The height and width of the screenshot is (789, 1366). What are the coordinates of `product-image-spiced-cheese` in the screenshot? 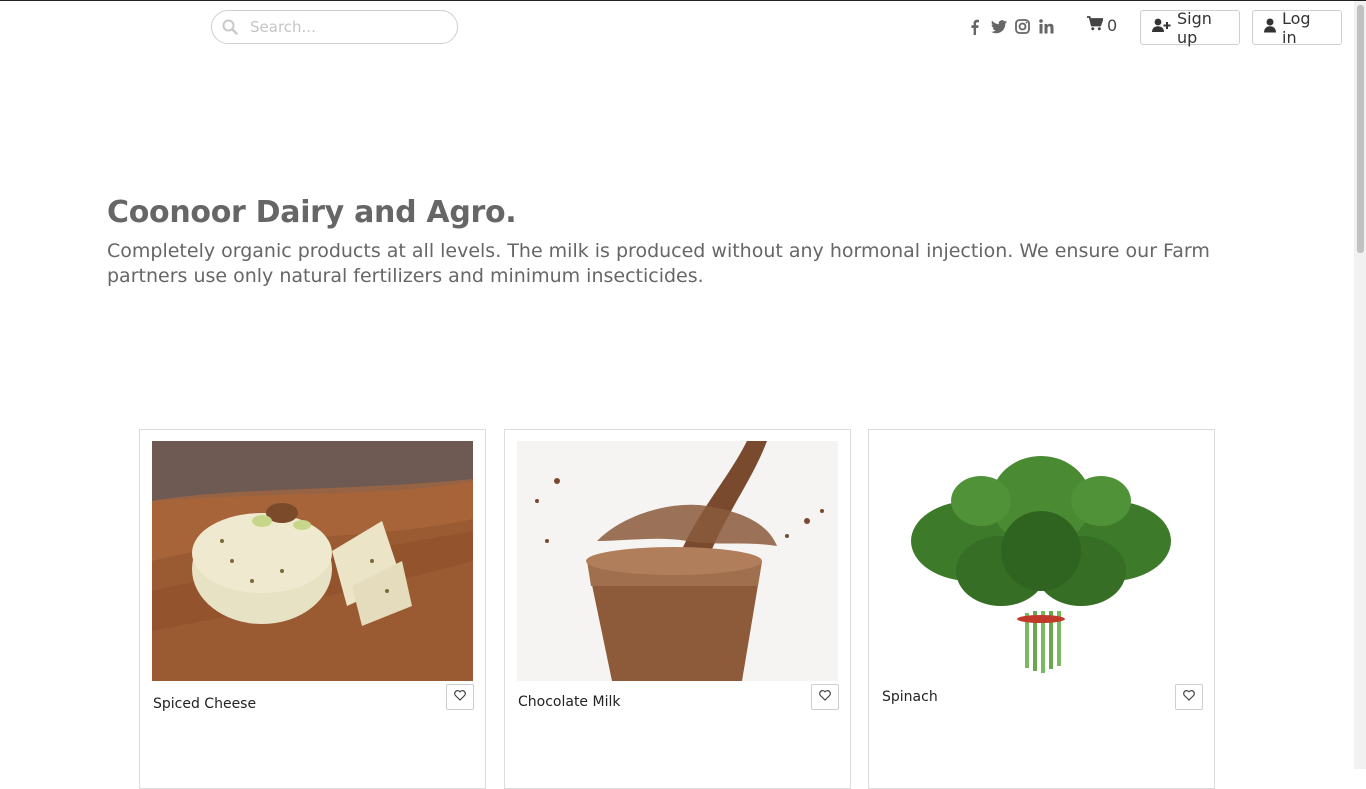 It's located at (312, 561).